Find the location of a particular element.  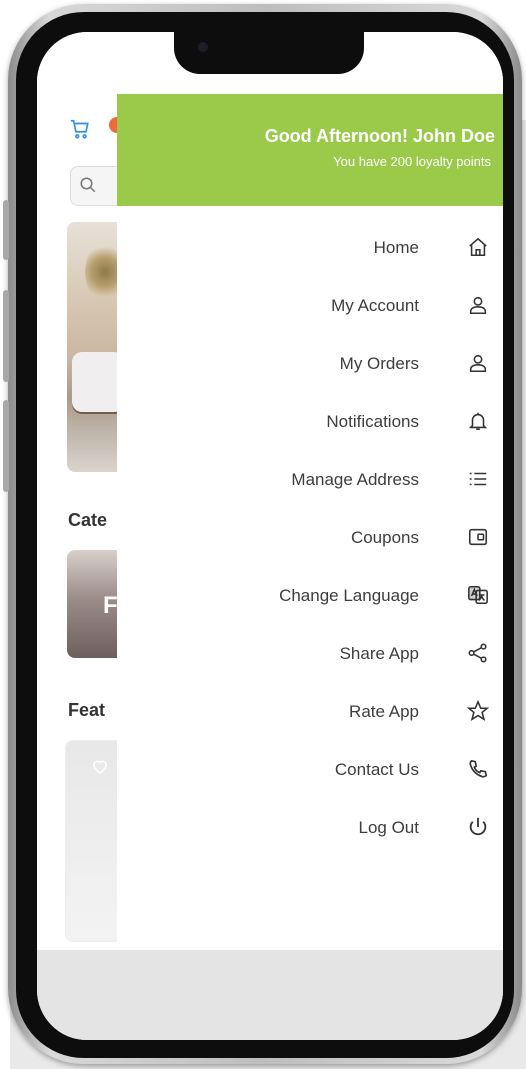

star-icon is located at coordinates (478, 710).